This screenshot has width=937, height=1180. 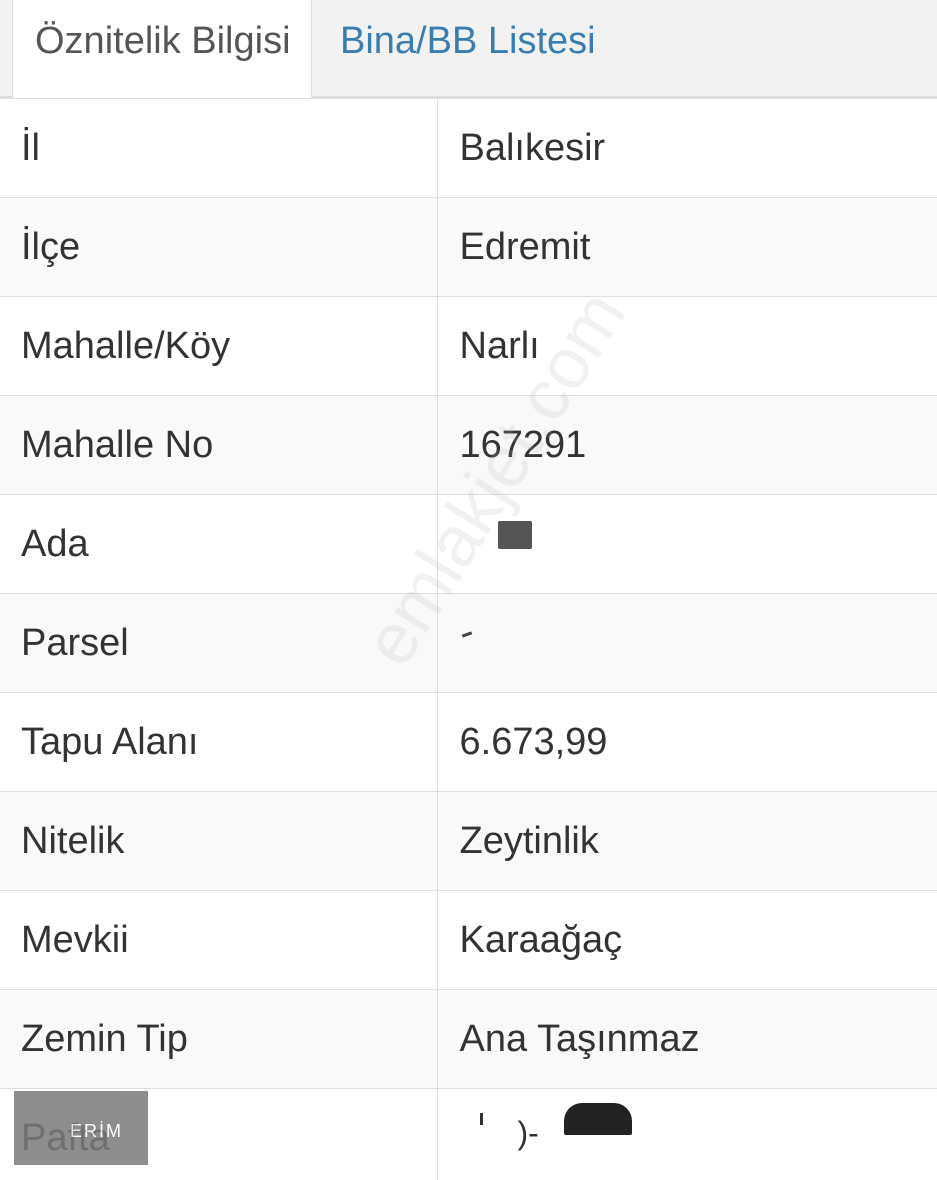 What do you see at coordinates (686, 445) in the screenshot?
I see `row-value-mahalle-no: 167291` at bounding box center [686, 445].